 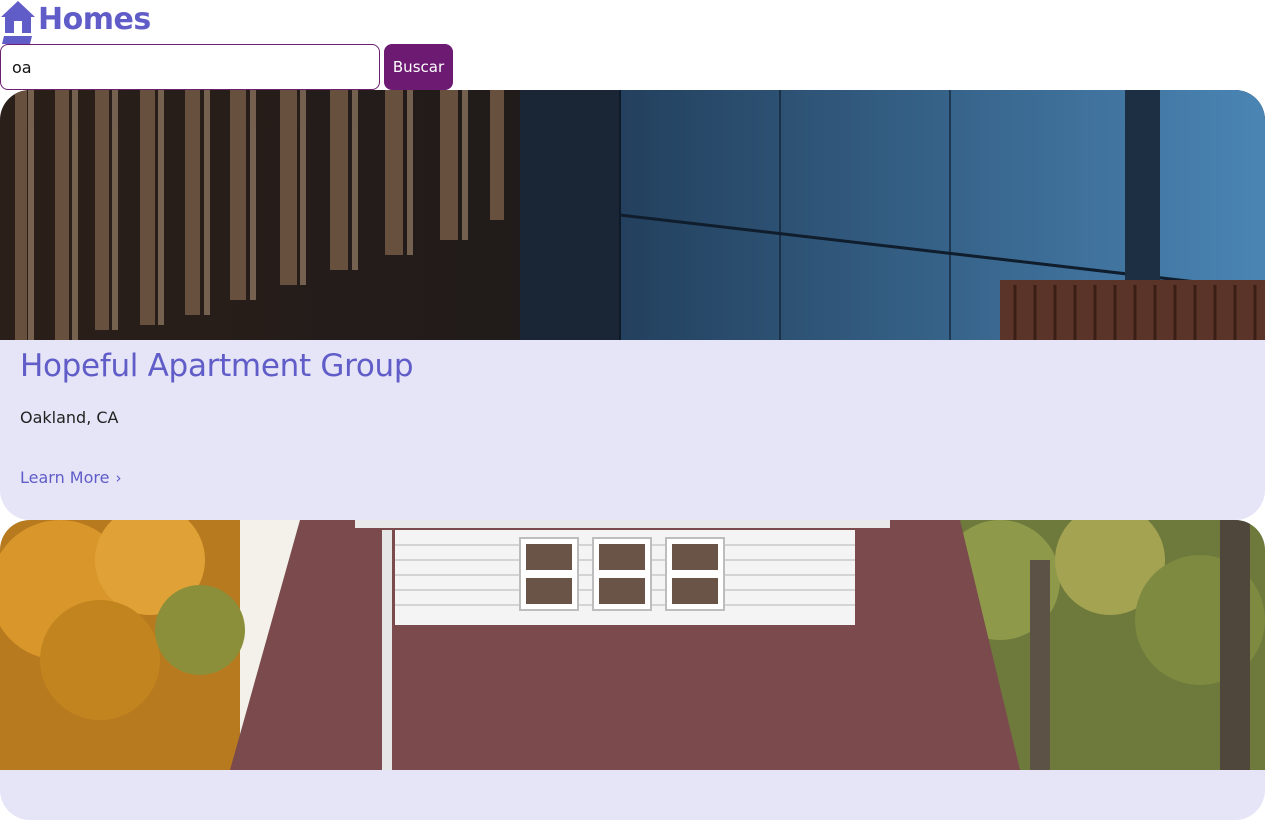 What do you see at coordinates (69, 417) in the screenshot?
I see `listing-location: Oakland, CA` at bounding box center [69, 417].